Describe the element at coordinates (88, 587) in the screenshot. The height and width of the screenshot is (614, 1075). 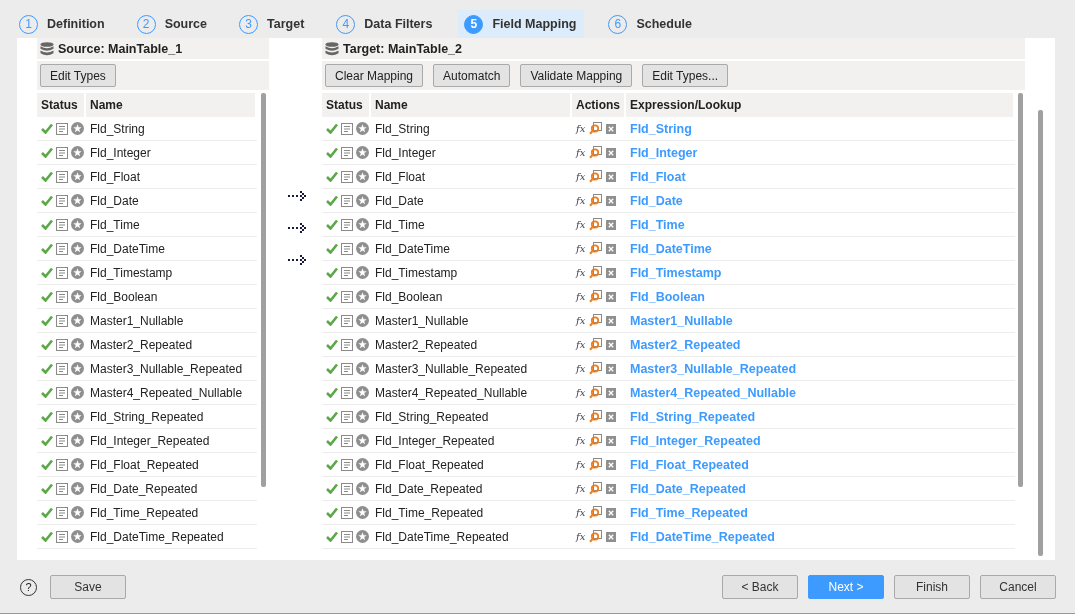
I see `footer-button: Save` at that location.